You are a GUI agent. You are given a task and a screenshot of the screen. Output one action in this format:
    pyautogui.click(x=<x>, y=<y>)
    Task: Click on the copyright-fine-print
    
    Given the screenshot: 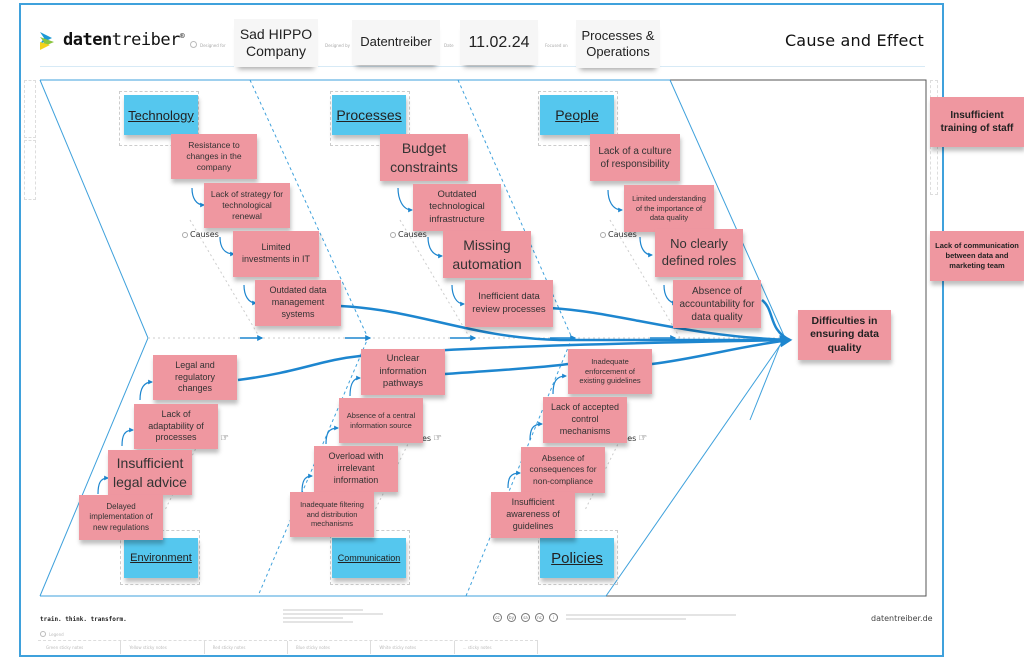 What is the action you would take?
    pyautogui.click(x=333, y=616)
    